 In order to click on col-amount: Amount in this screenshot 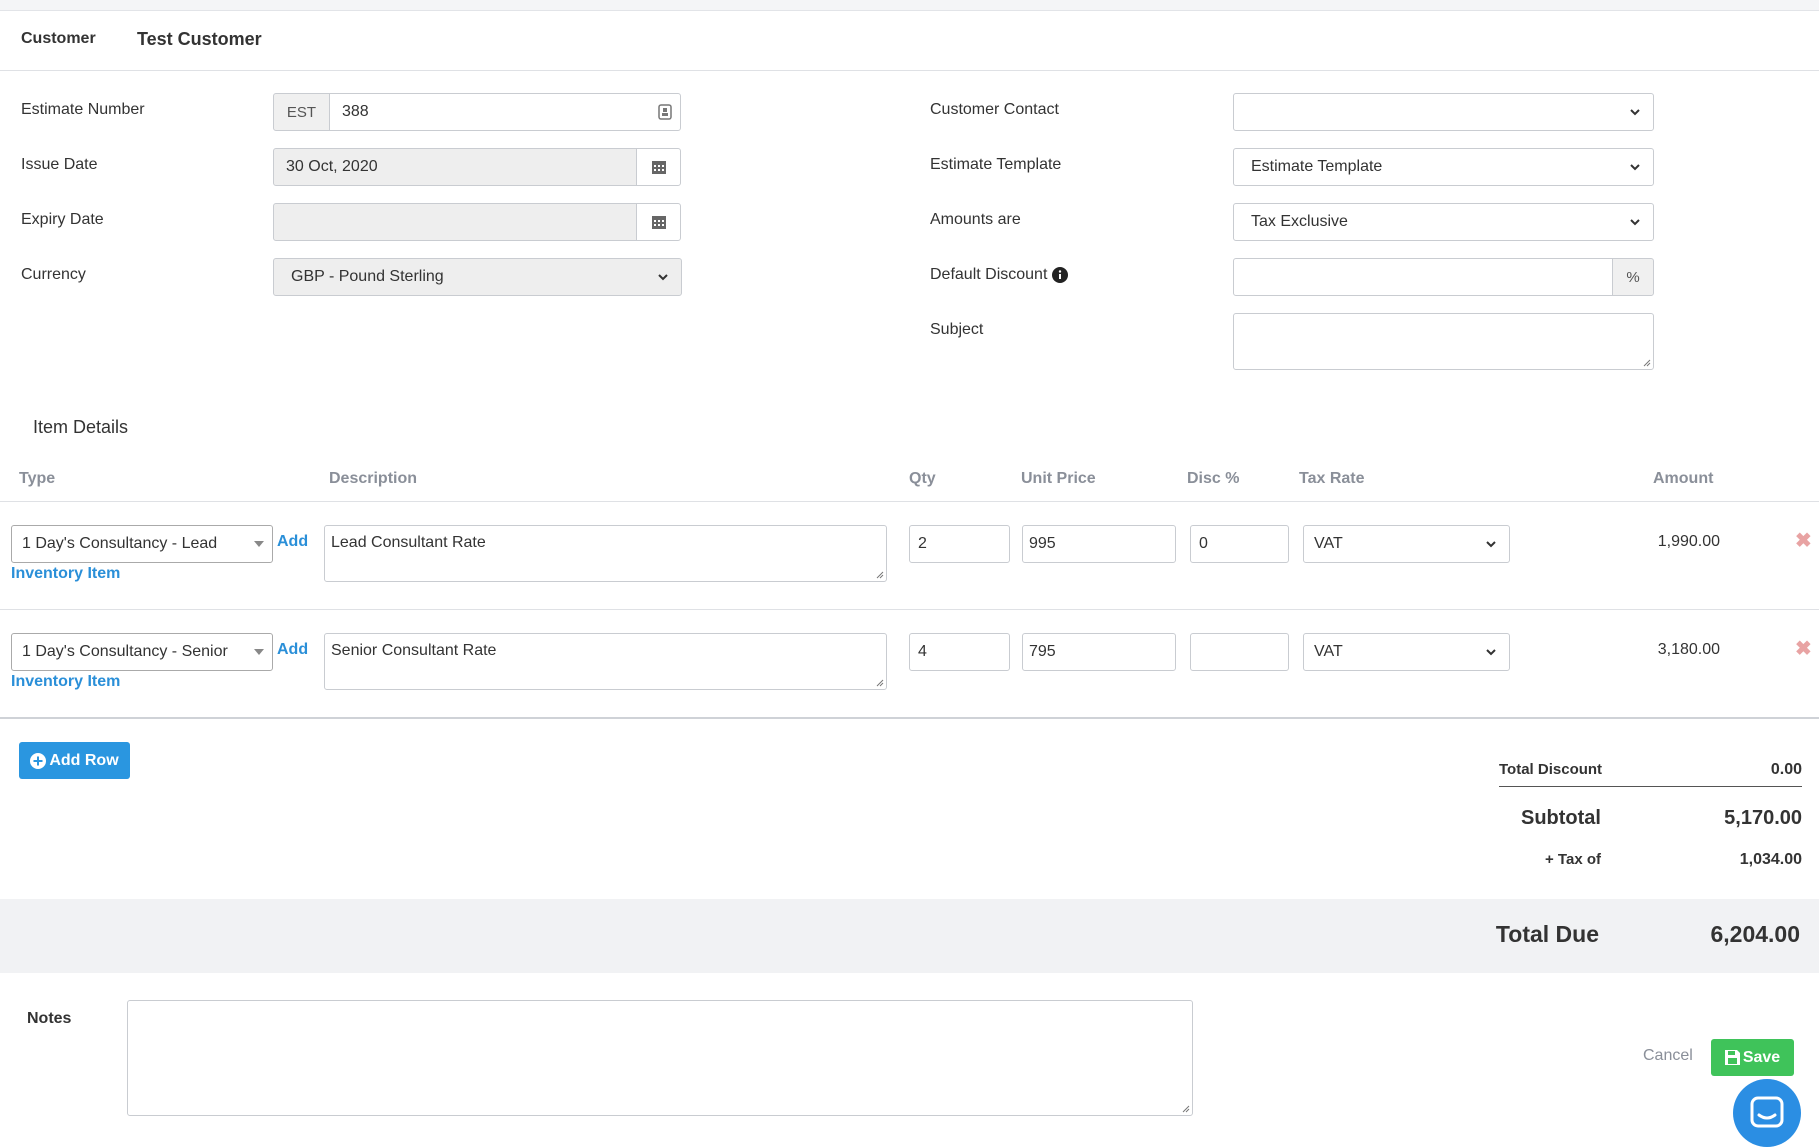, I will do `click(1683, 478)`.